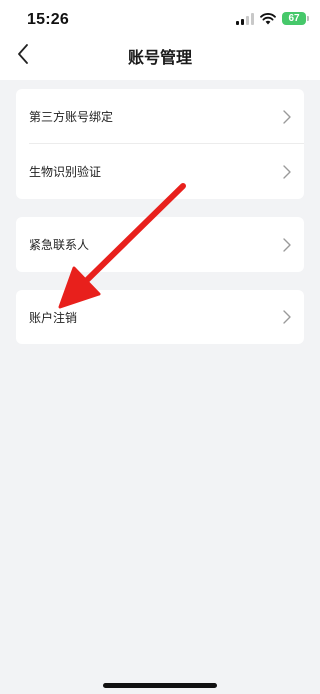  Describe the element at coordinates (160, 116) in the screenshot. I see `row-third-party-binding: 第三方账号绑定` at that location.